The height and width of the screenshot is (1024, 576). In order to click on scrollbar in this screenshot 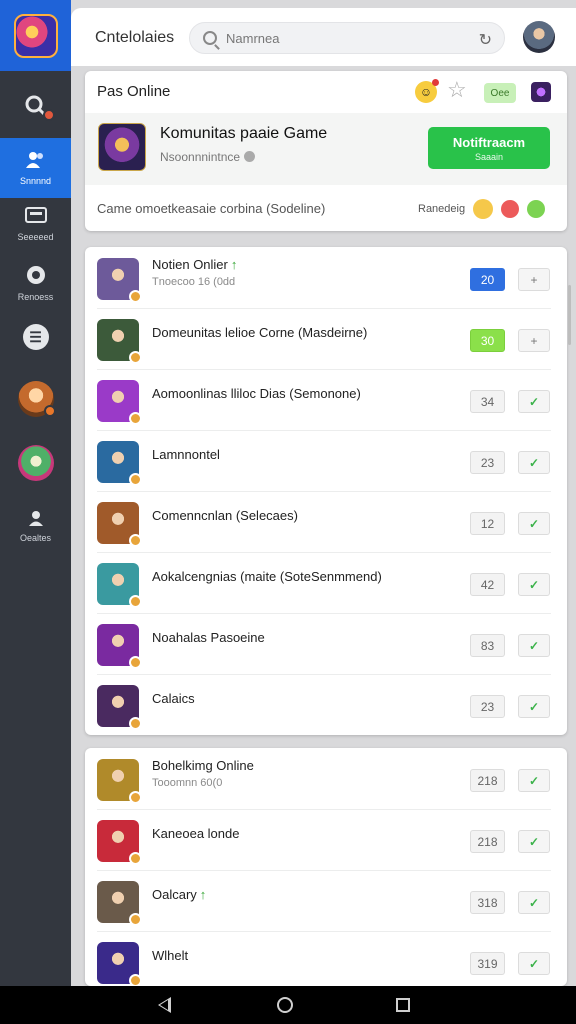, I will do `click(569, 315)`.